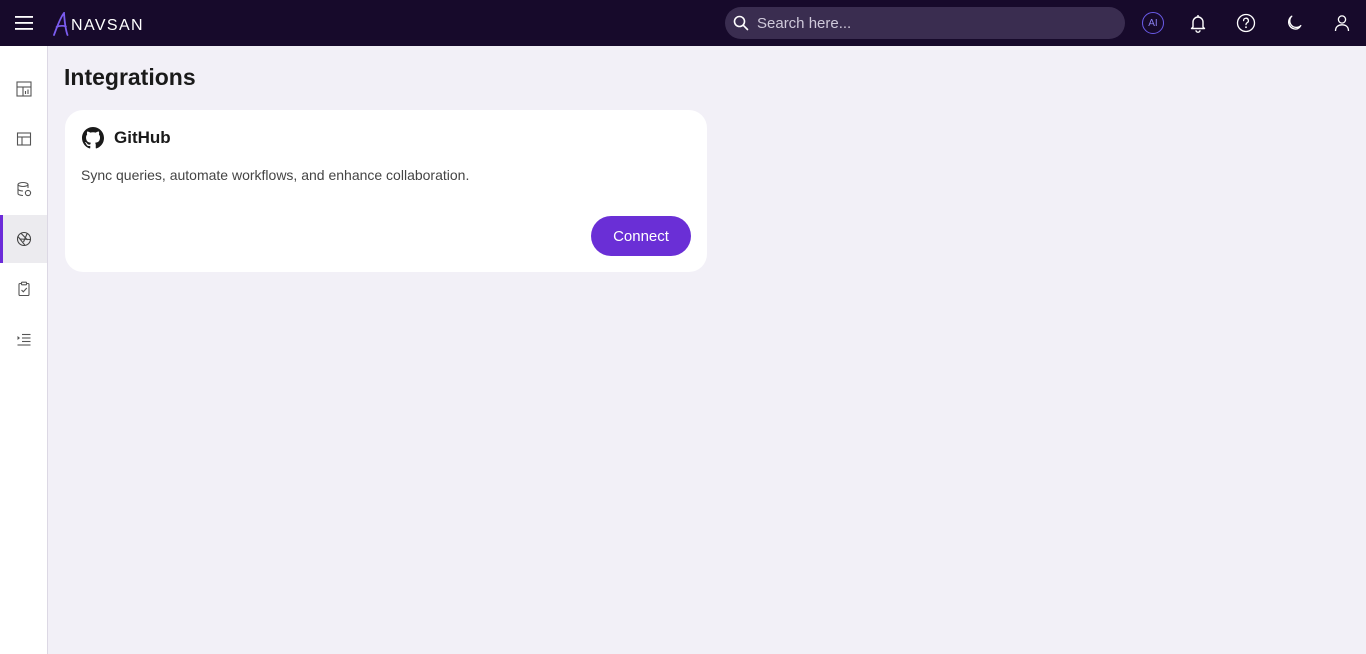 The width and height of the screenshot is (1366, 654). I want to click on menu-icon, so click(24, 23).